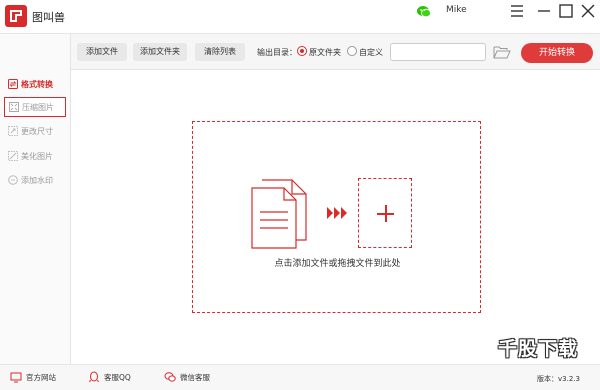  What do you see at coordinates (424, 11) in the screenshot?
I see `wechat-icon` at bounding box center [424, 11].